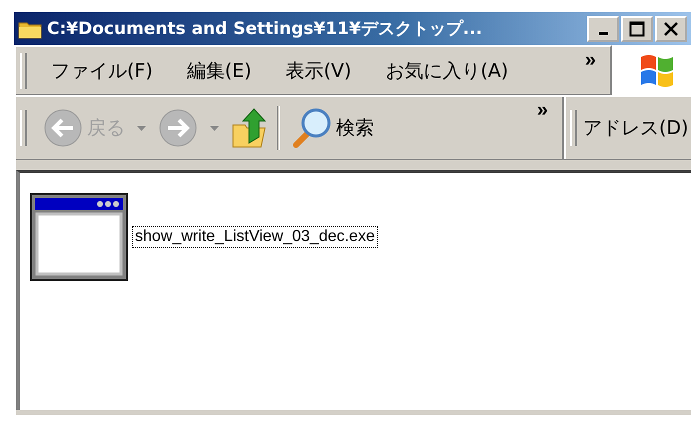 This screenshot has height=423, width=691. What do you see at coordinates (332, 128) in the screenshot?
I see `search-button: 検索` at bounding box center [332, 128].